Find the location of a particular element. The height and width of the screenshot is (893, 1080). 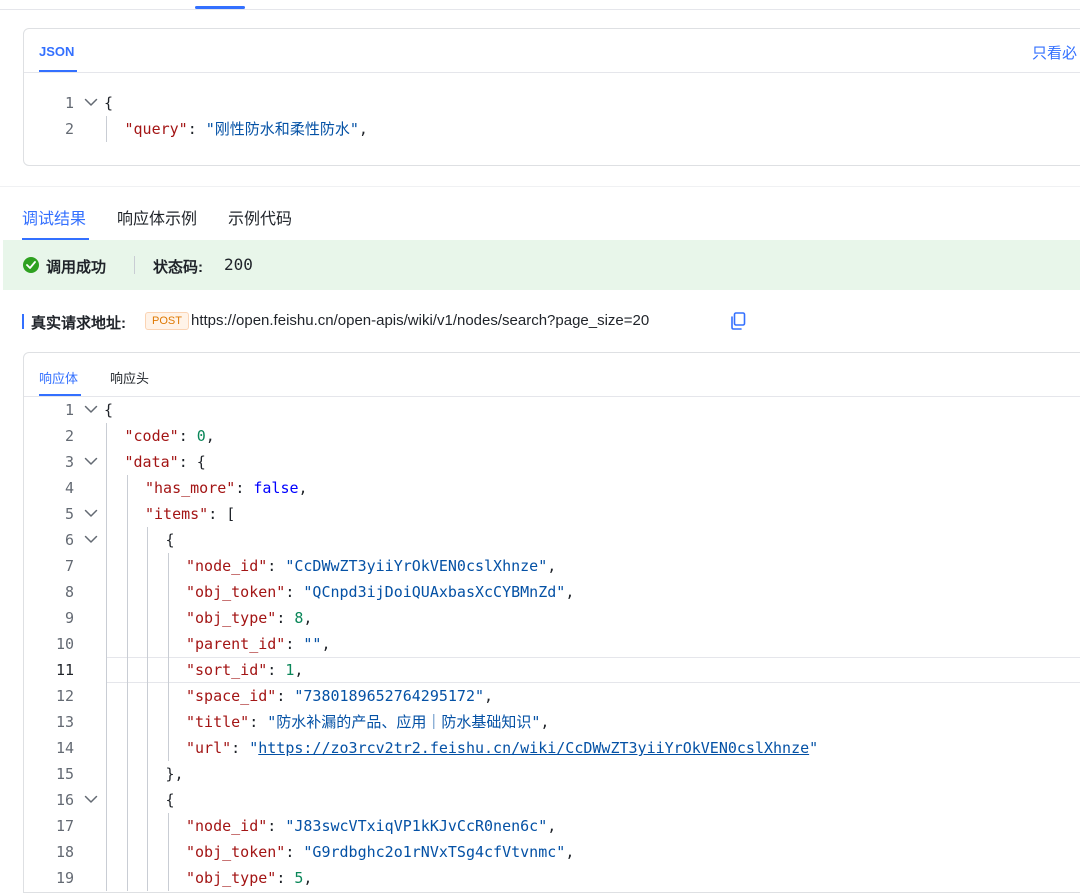

tab-json: JSON is located at coordinates (56, 51).